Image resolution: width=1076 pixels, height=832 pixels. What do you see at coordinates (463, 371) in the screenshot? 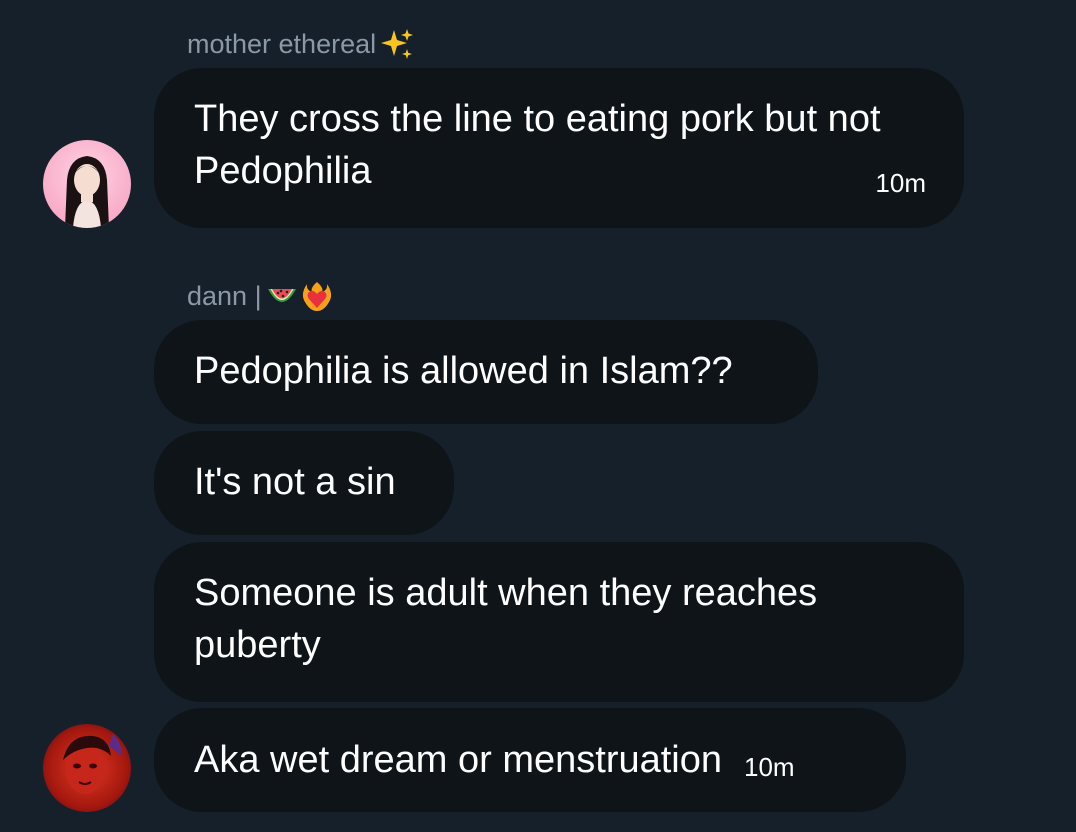
I see `message-text: Pedophilia is allowed in Islam??` at bounding box center [463, 371].